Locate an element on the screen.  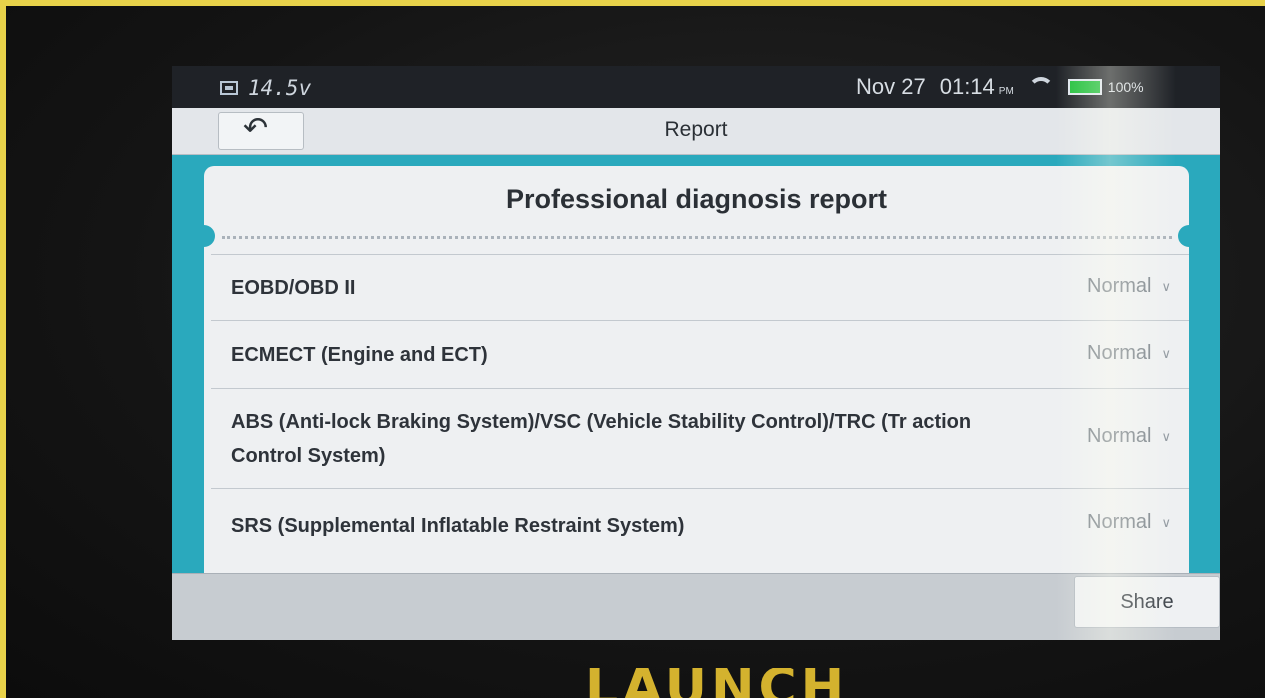
share-button: Share is located at coordinates (1147, 602).